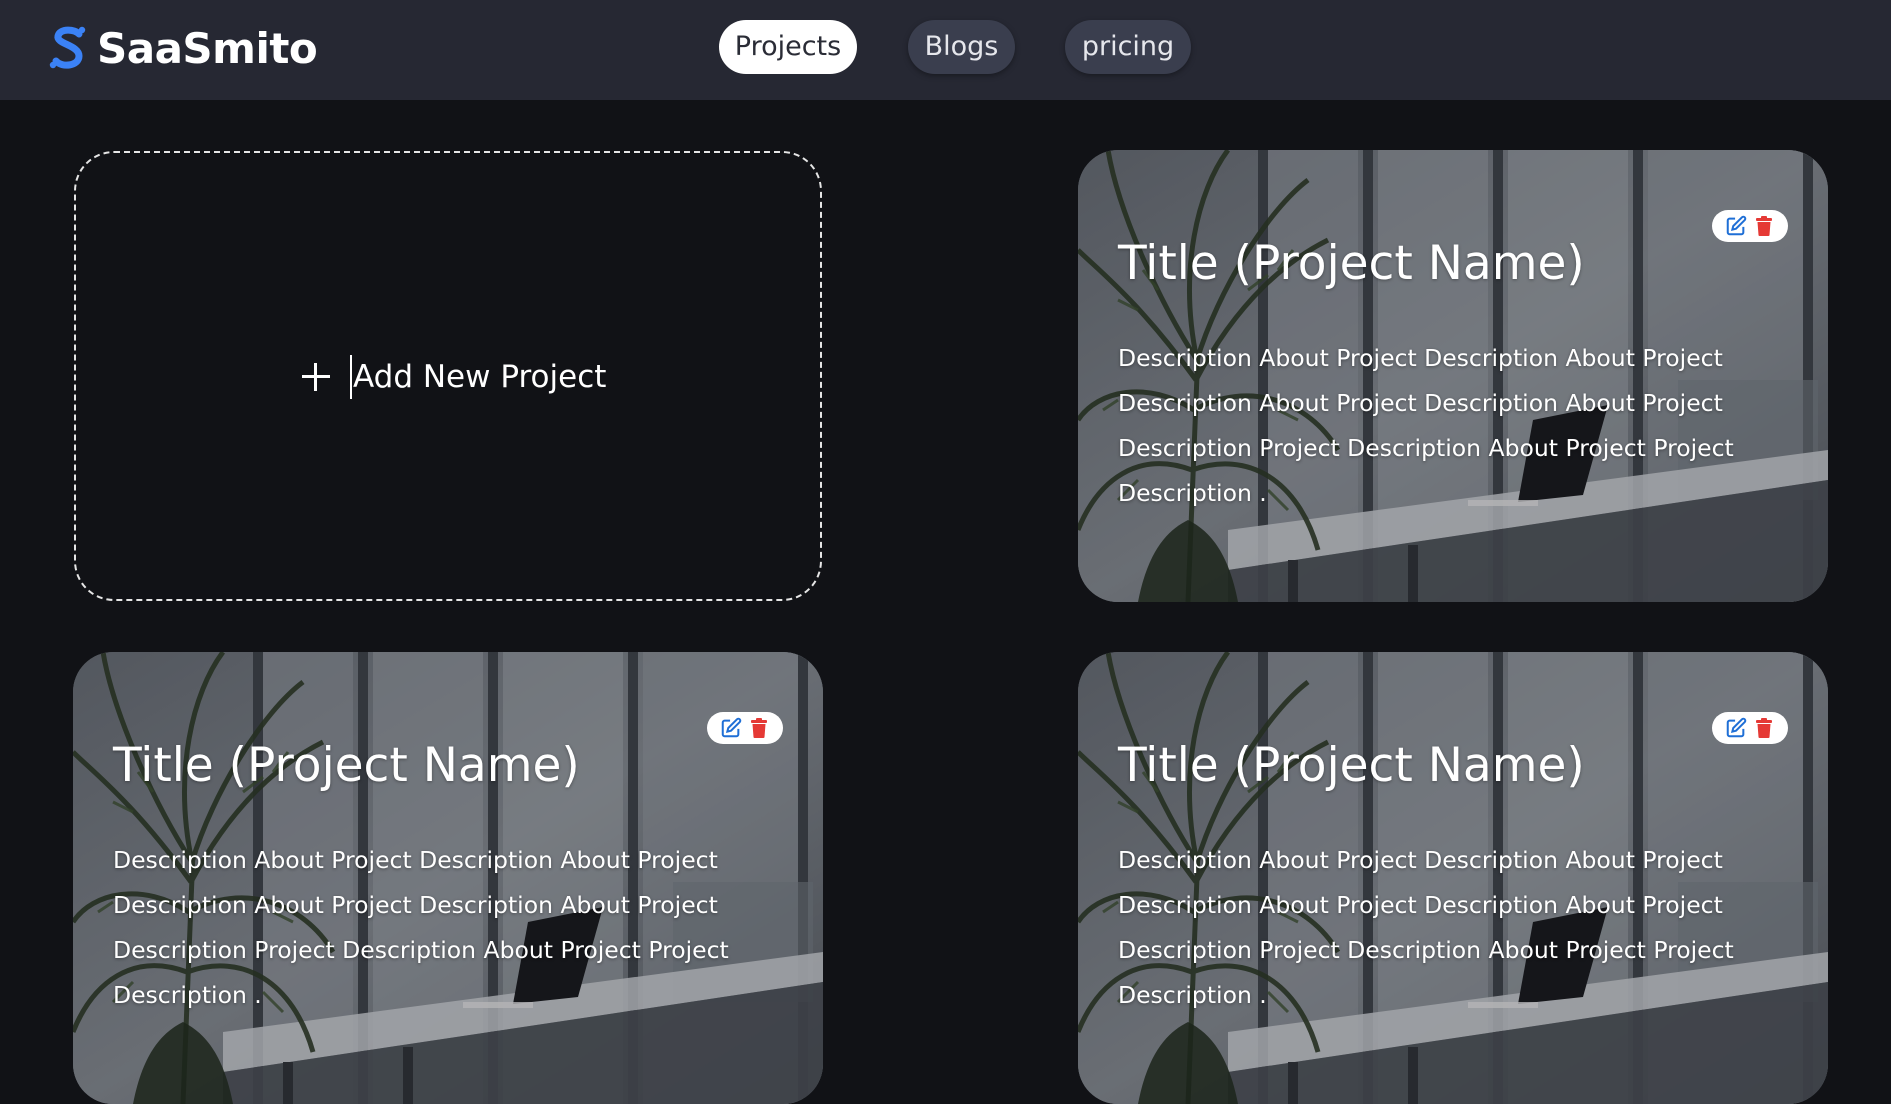 This screenshot has width=1891, height=1104. I want to click on text-caret, so click(351, 377).